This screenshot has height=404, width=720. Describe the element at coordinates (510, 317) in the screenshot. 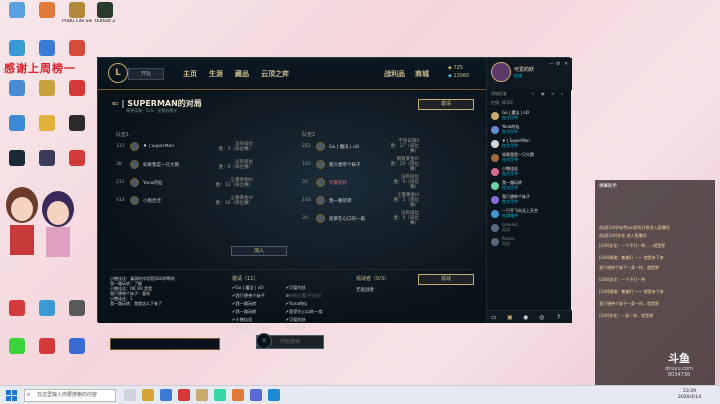

I see `notification-icon: ▣` at that location.